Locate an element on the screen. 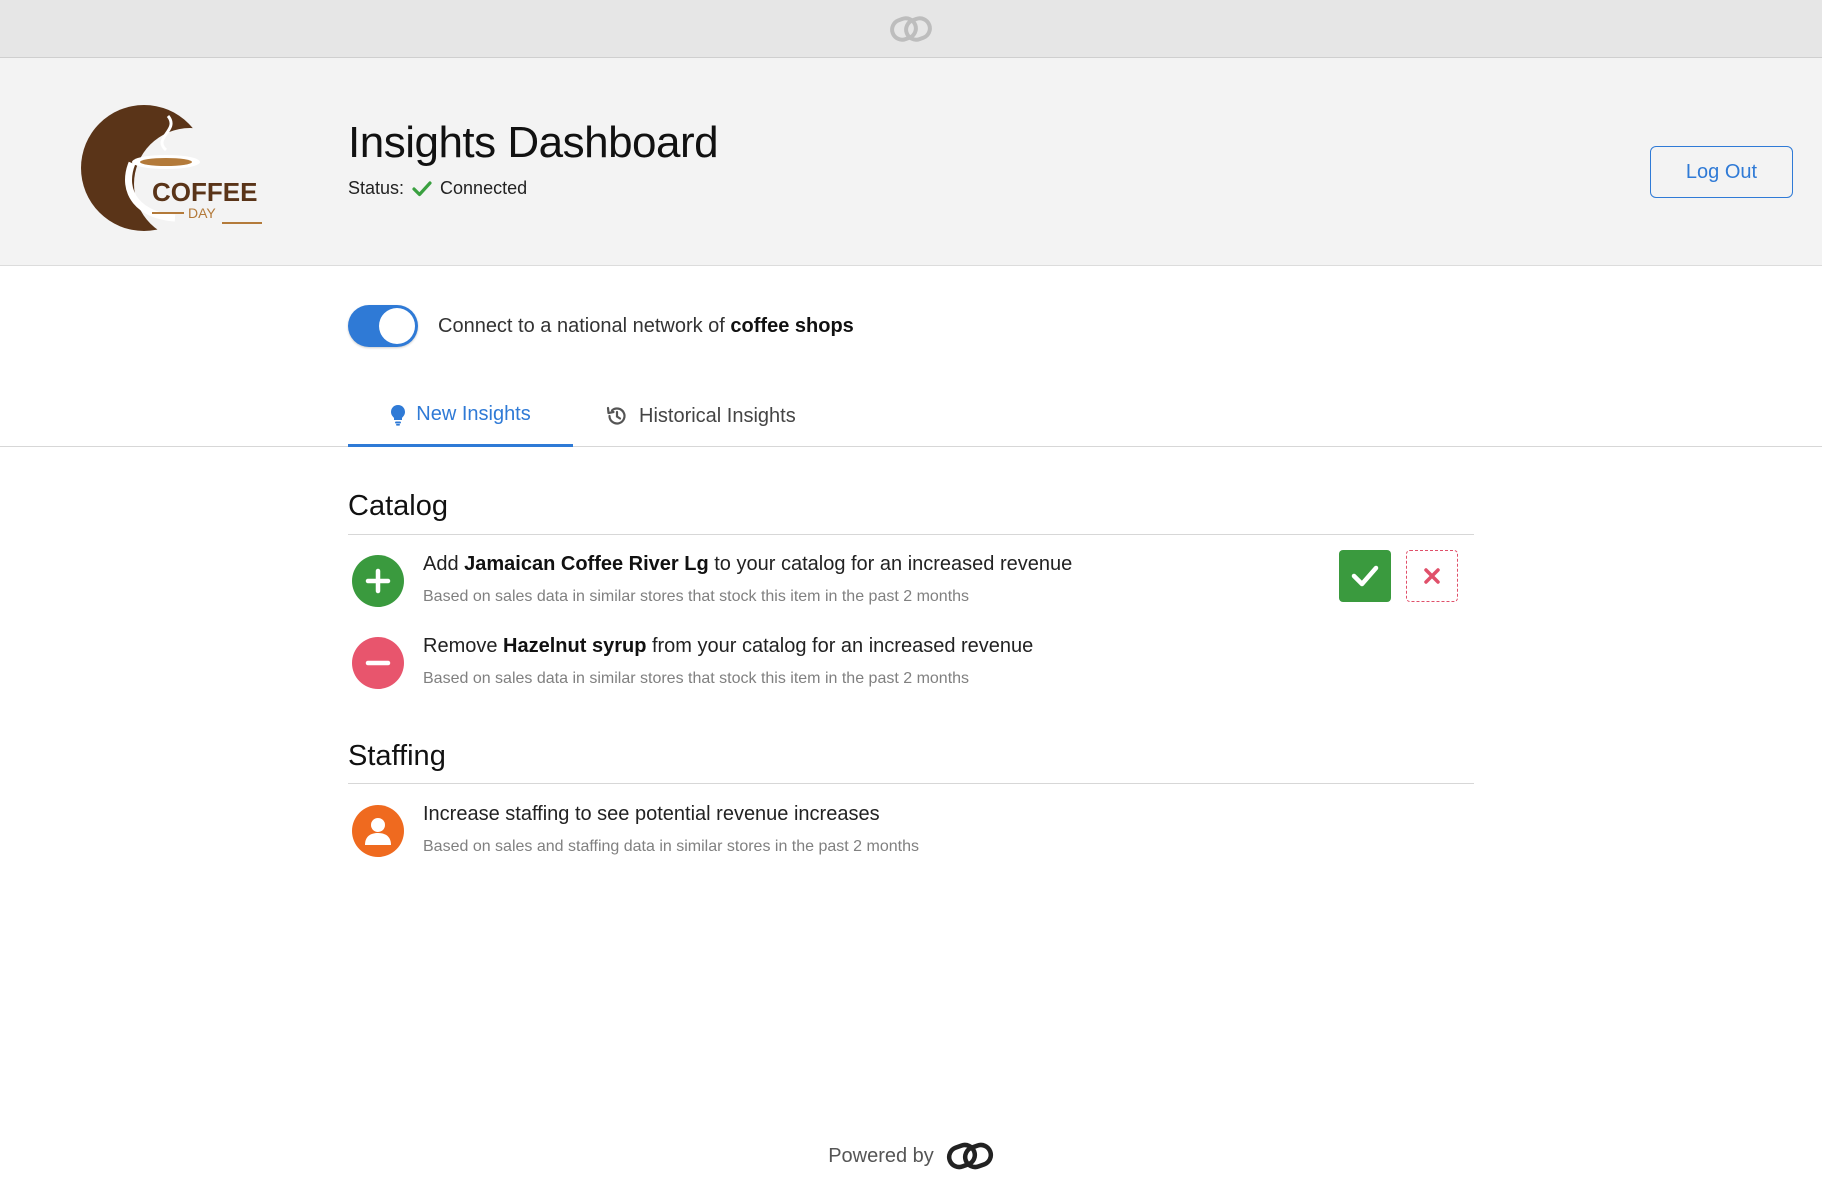 The height and width of the screenshot is (1202, 1822). insight-item-name: Jamaican Coffee River Lg is located at coordinates (586, 564).